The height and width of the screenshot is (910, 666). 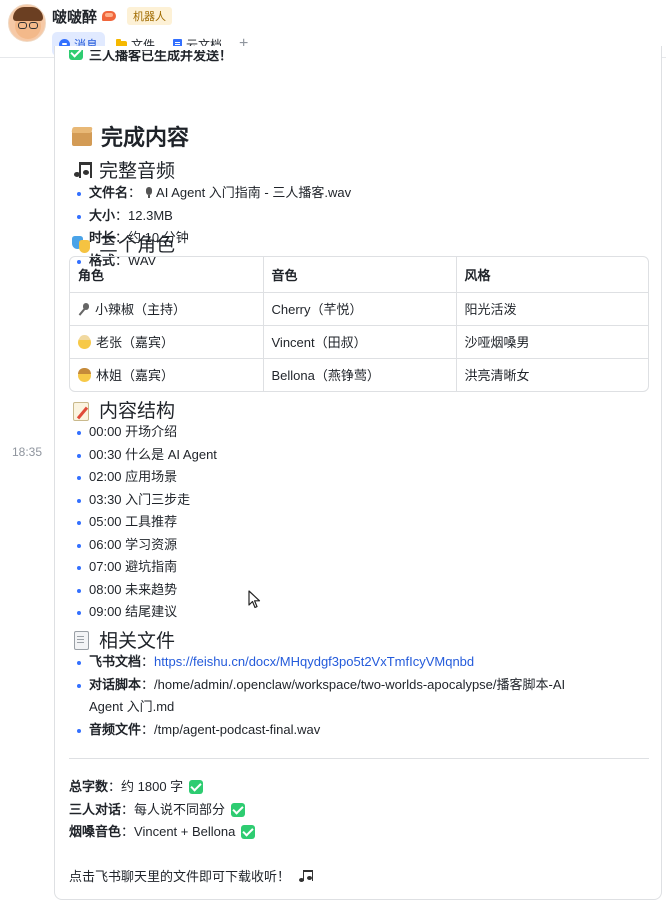 I want to click on files-section-title: 相关文件, so click(x=123, y=639).